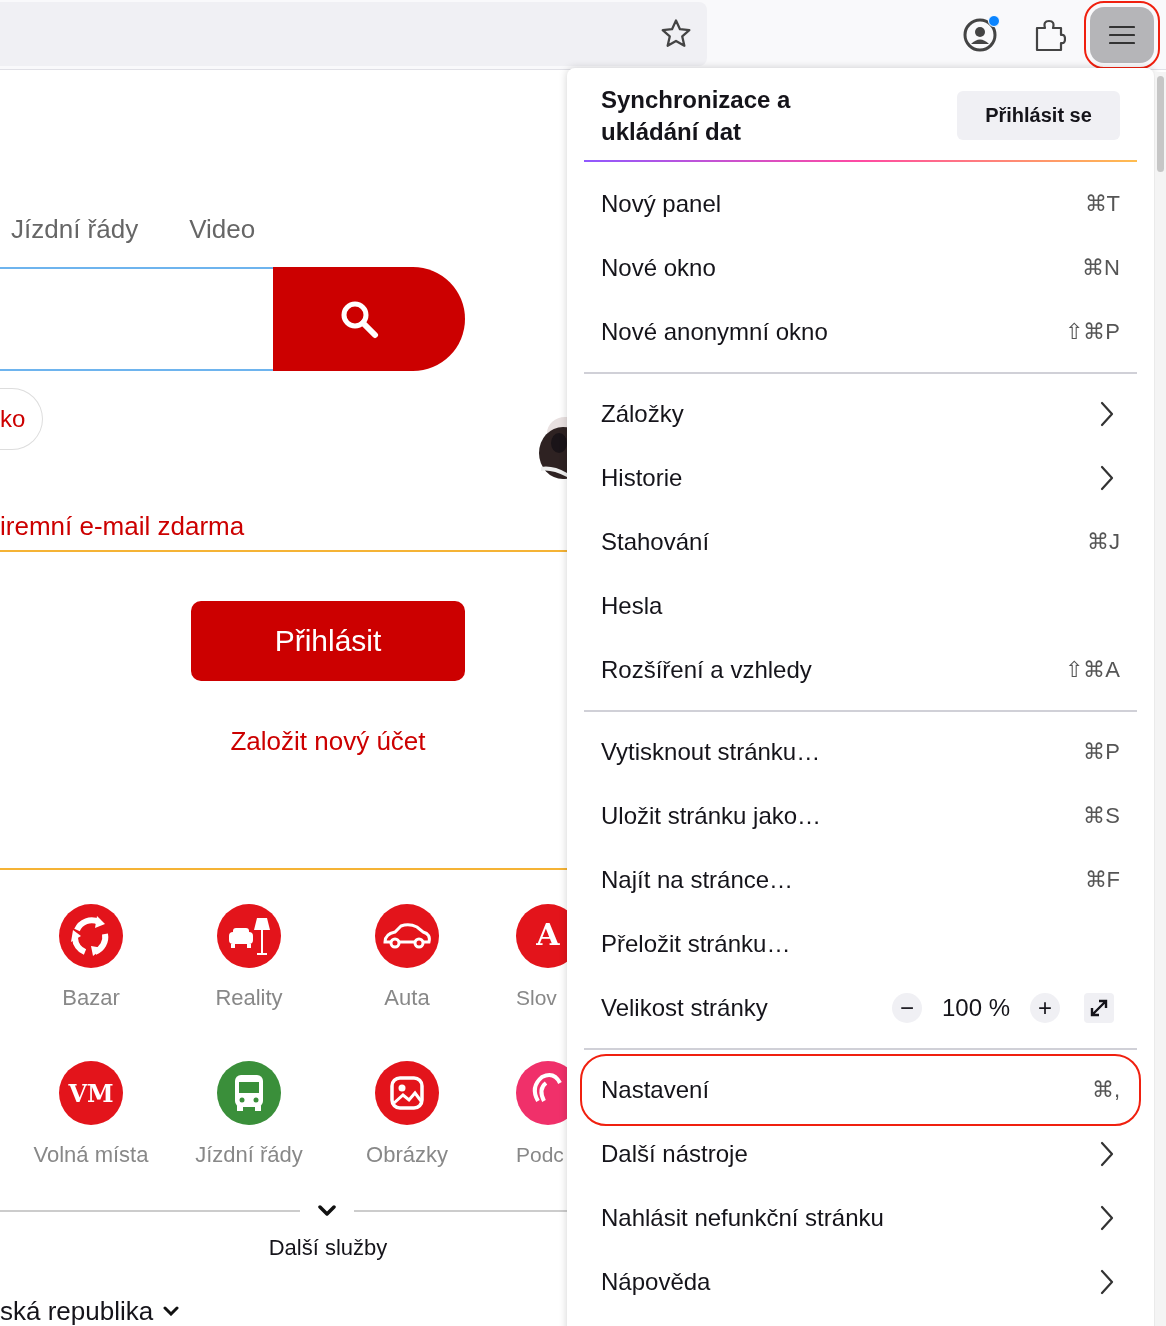 The image size is (1166, 1326). What do you see at coordinates (860, 478) in the screenshot?
I see `menu-item: Historie` at bounding box center [860, 478].